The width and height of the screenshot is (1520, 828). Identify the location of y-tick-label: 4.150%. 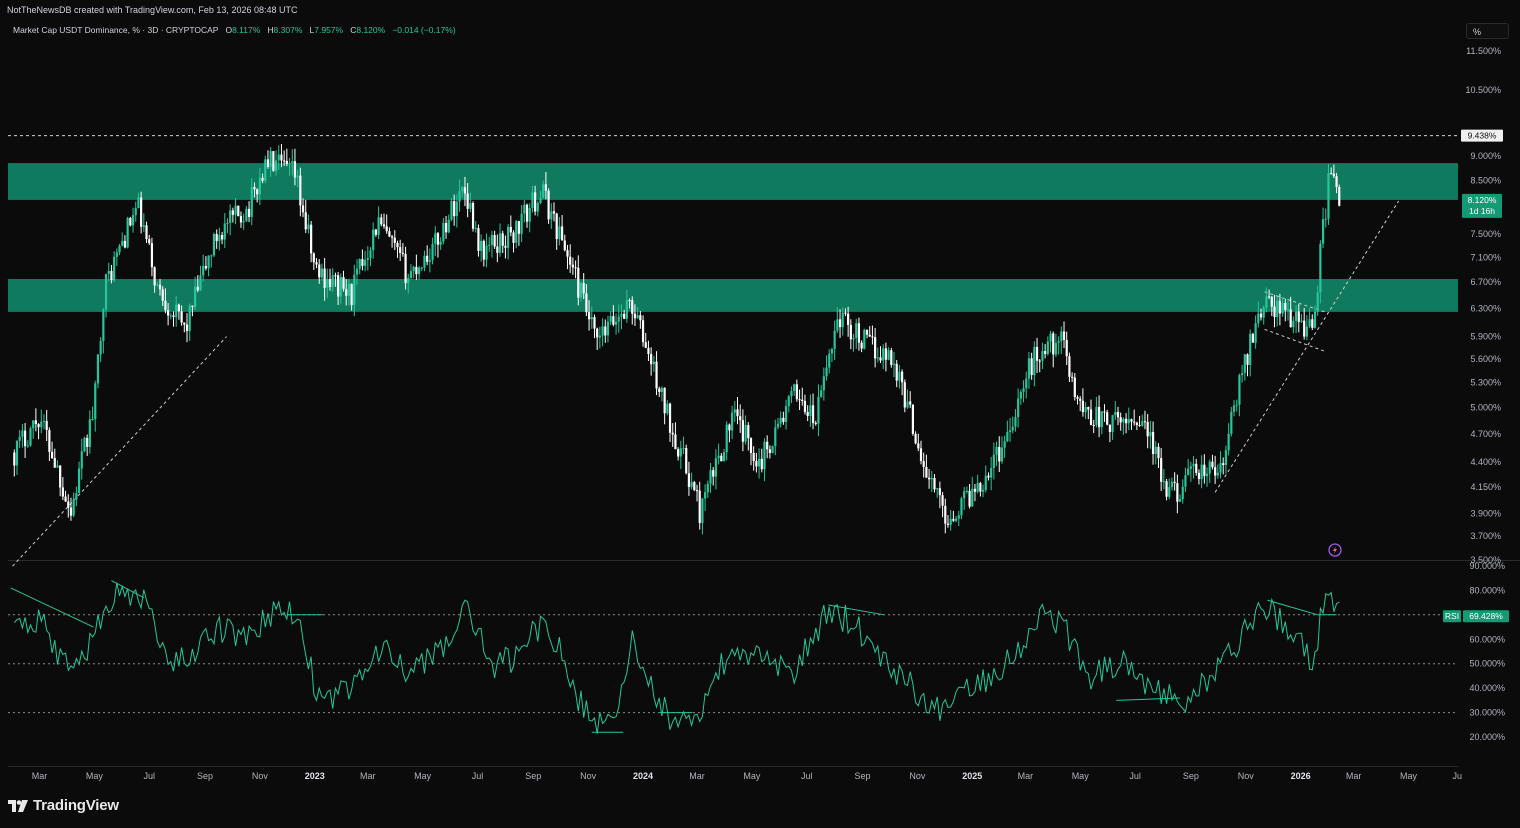
(1485, 487).